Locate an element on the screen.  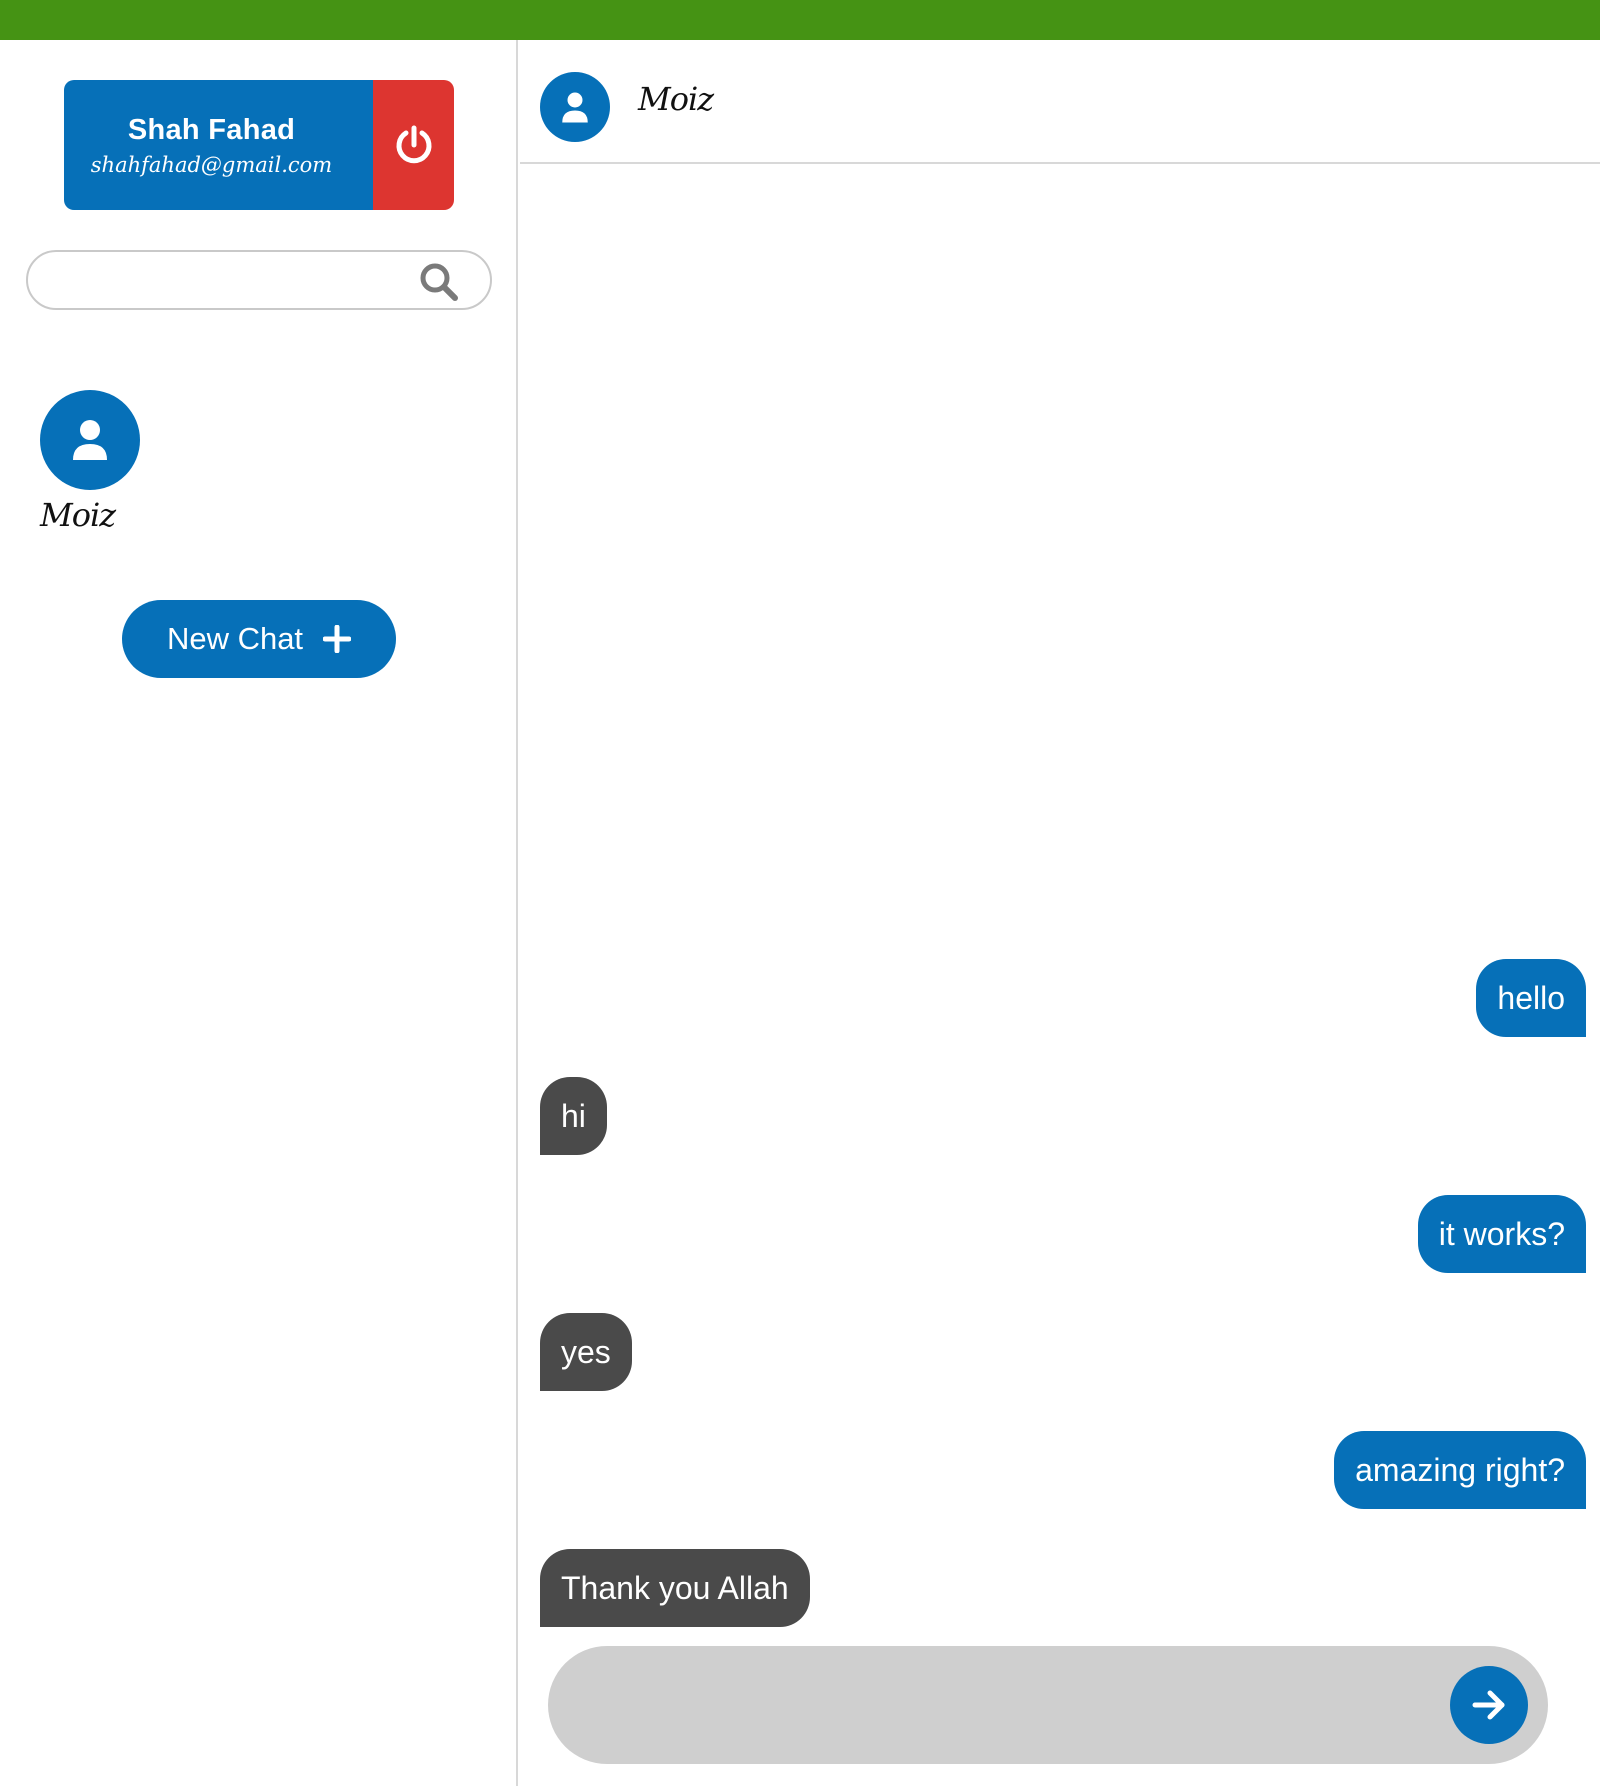
logout-button is located at coordinates (413, 145).